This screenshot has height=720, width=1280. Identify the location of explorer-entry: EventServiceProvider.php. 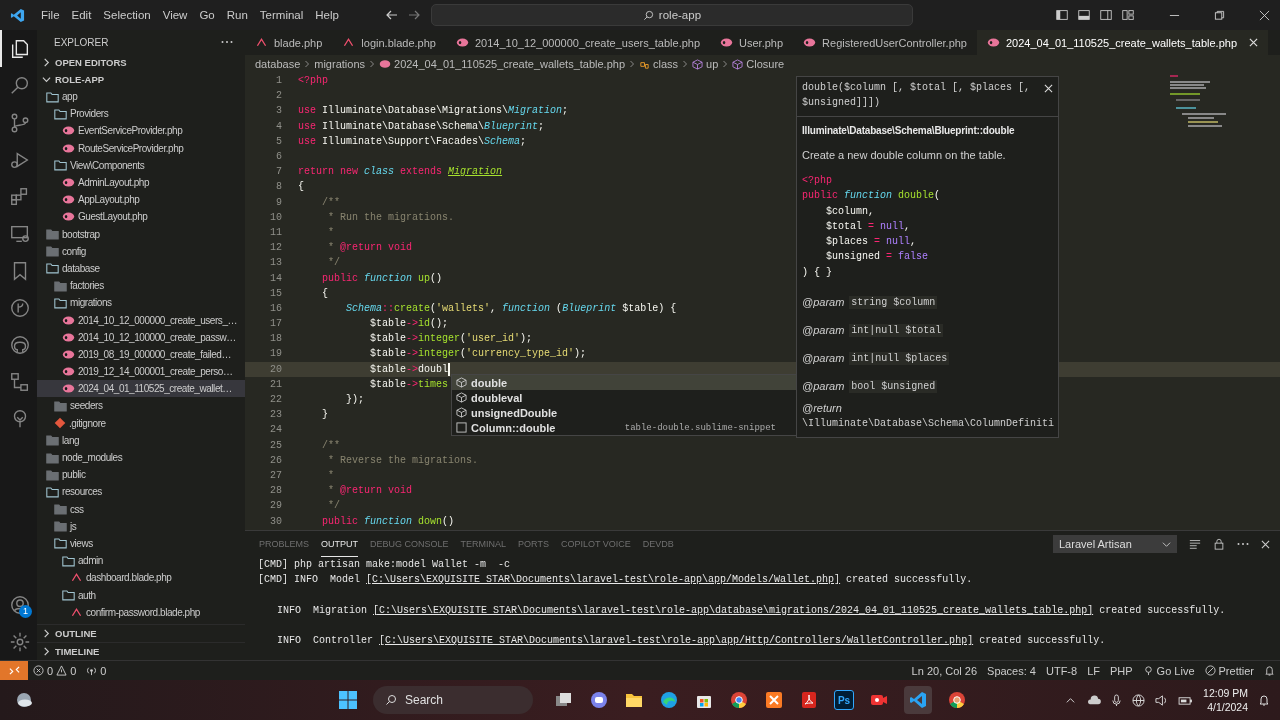
(141, 131).